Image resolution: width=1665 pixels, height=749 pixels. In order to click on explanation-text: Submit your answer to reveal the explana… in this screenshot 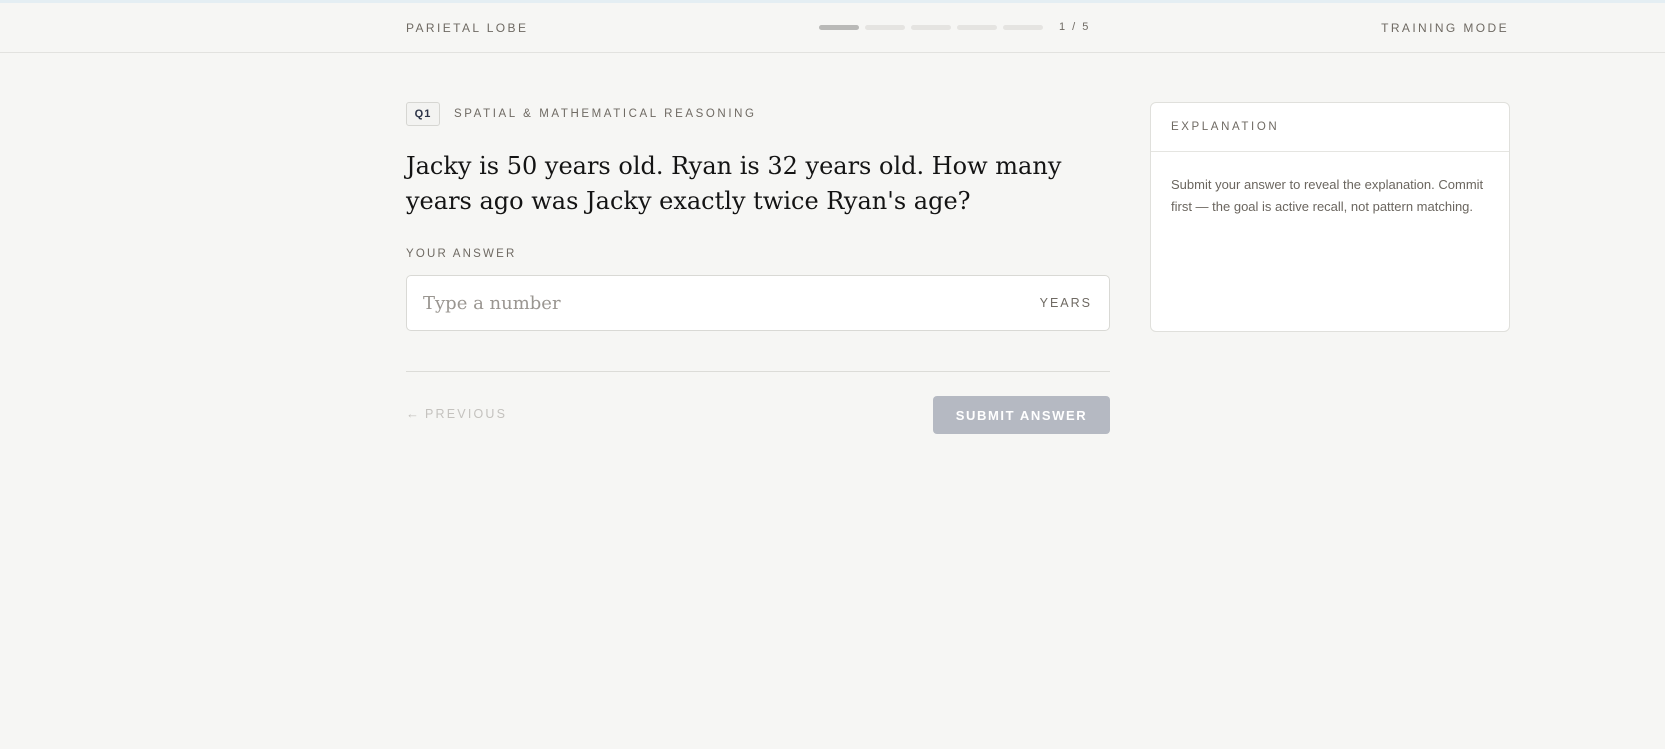, I will do `click(1327, 195)`.